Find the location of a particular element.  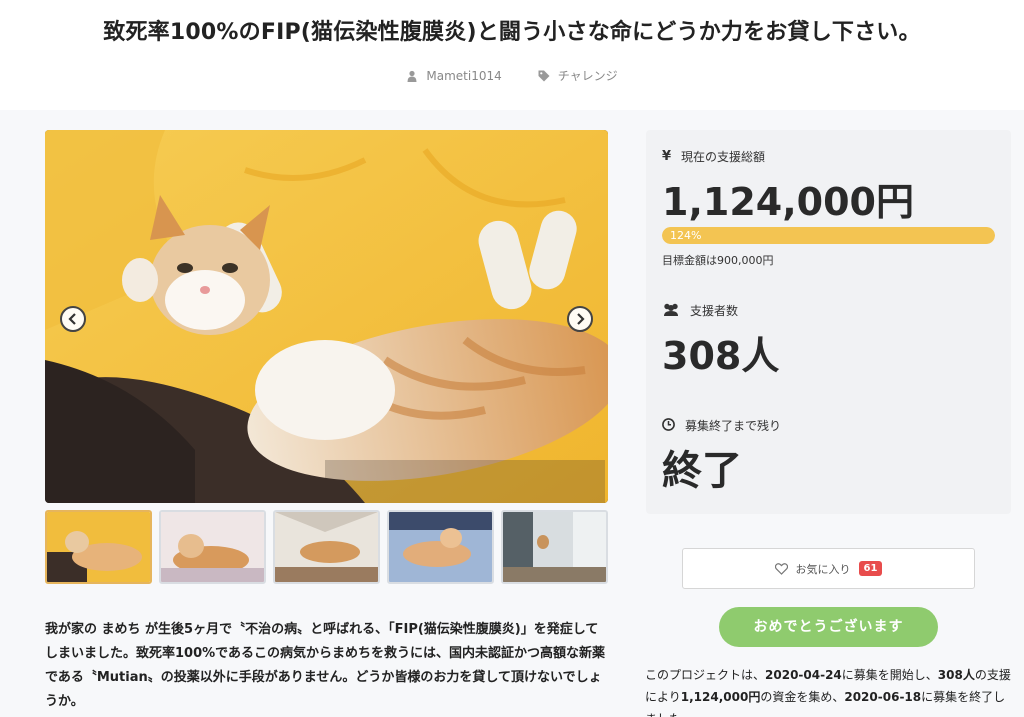

supporters-count: 308人 is located at coordinates (721, 356).